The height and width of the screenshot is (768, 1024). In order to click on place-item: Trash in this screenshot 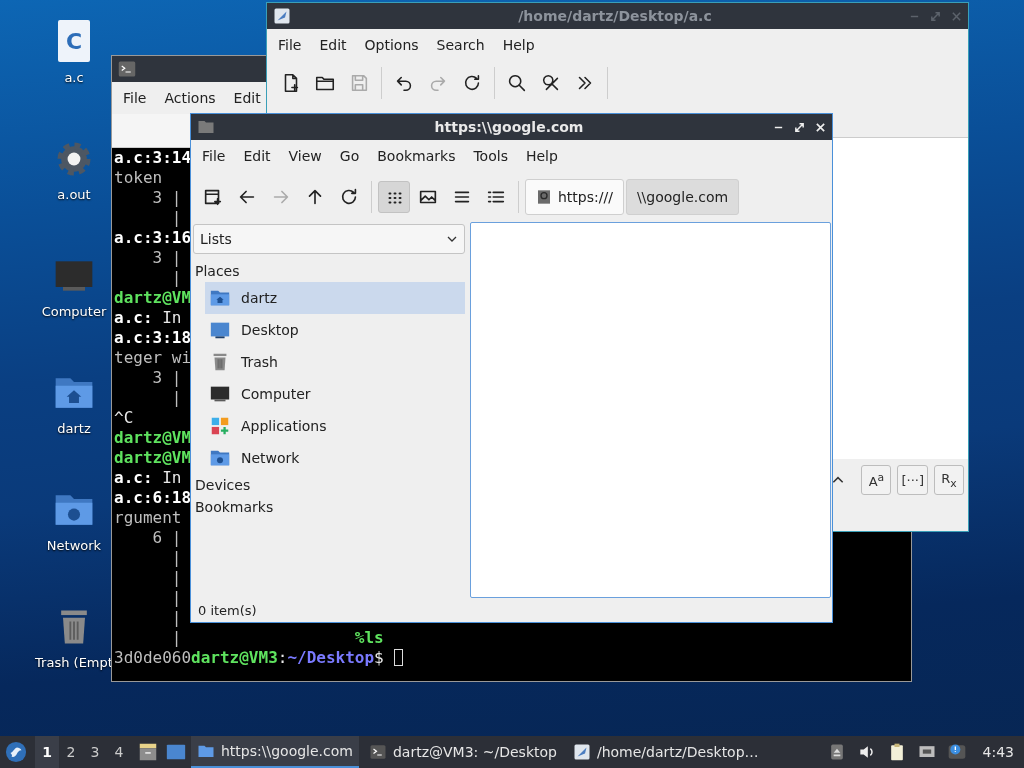, I will do `click(335, 362)`.